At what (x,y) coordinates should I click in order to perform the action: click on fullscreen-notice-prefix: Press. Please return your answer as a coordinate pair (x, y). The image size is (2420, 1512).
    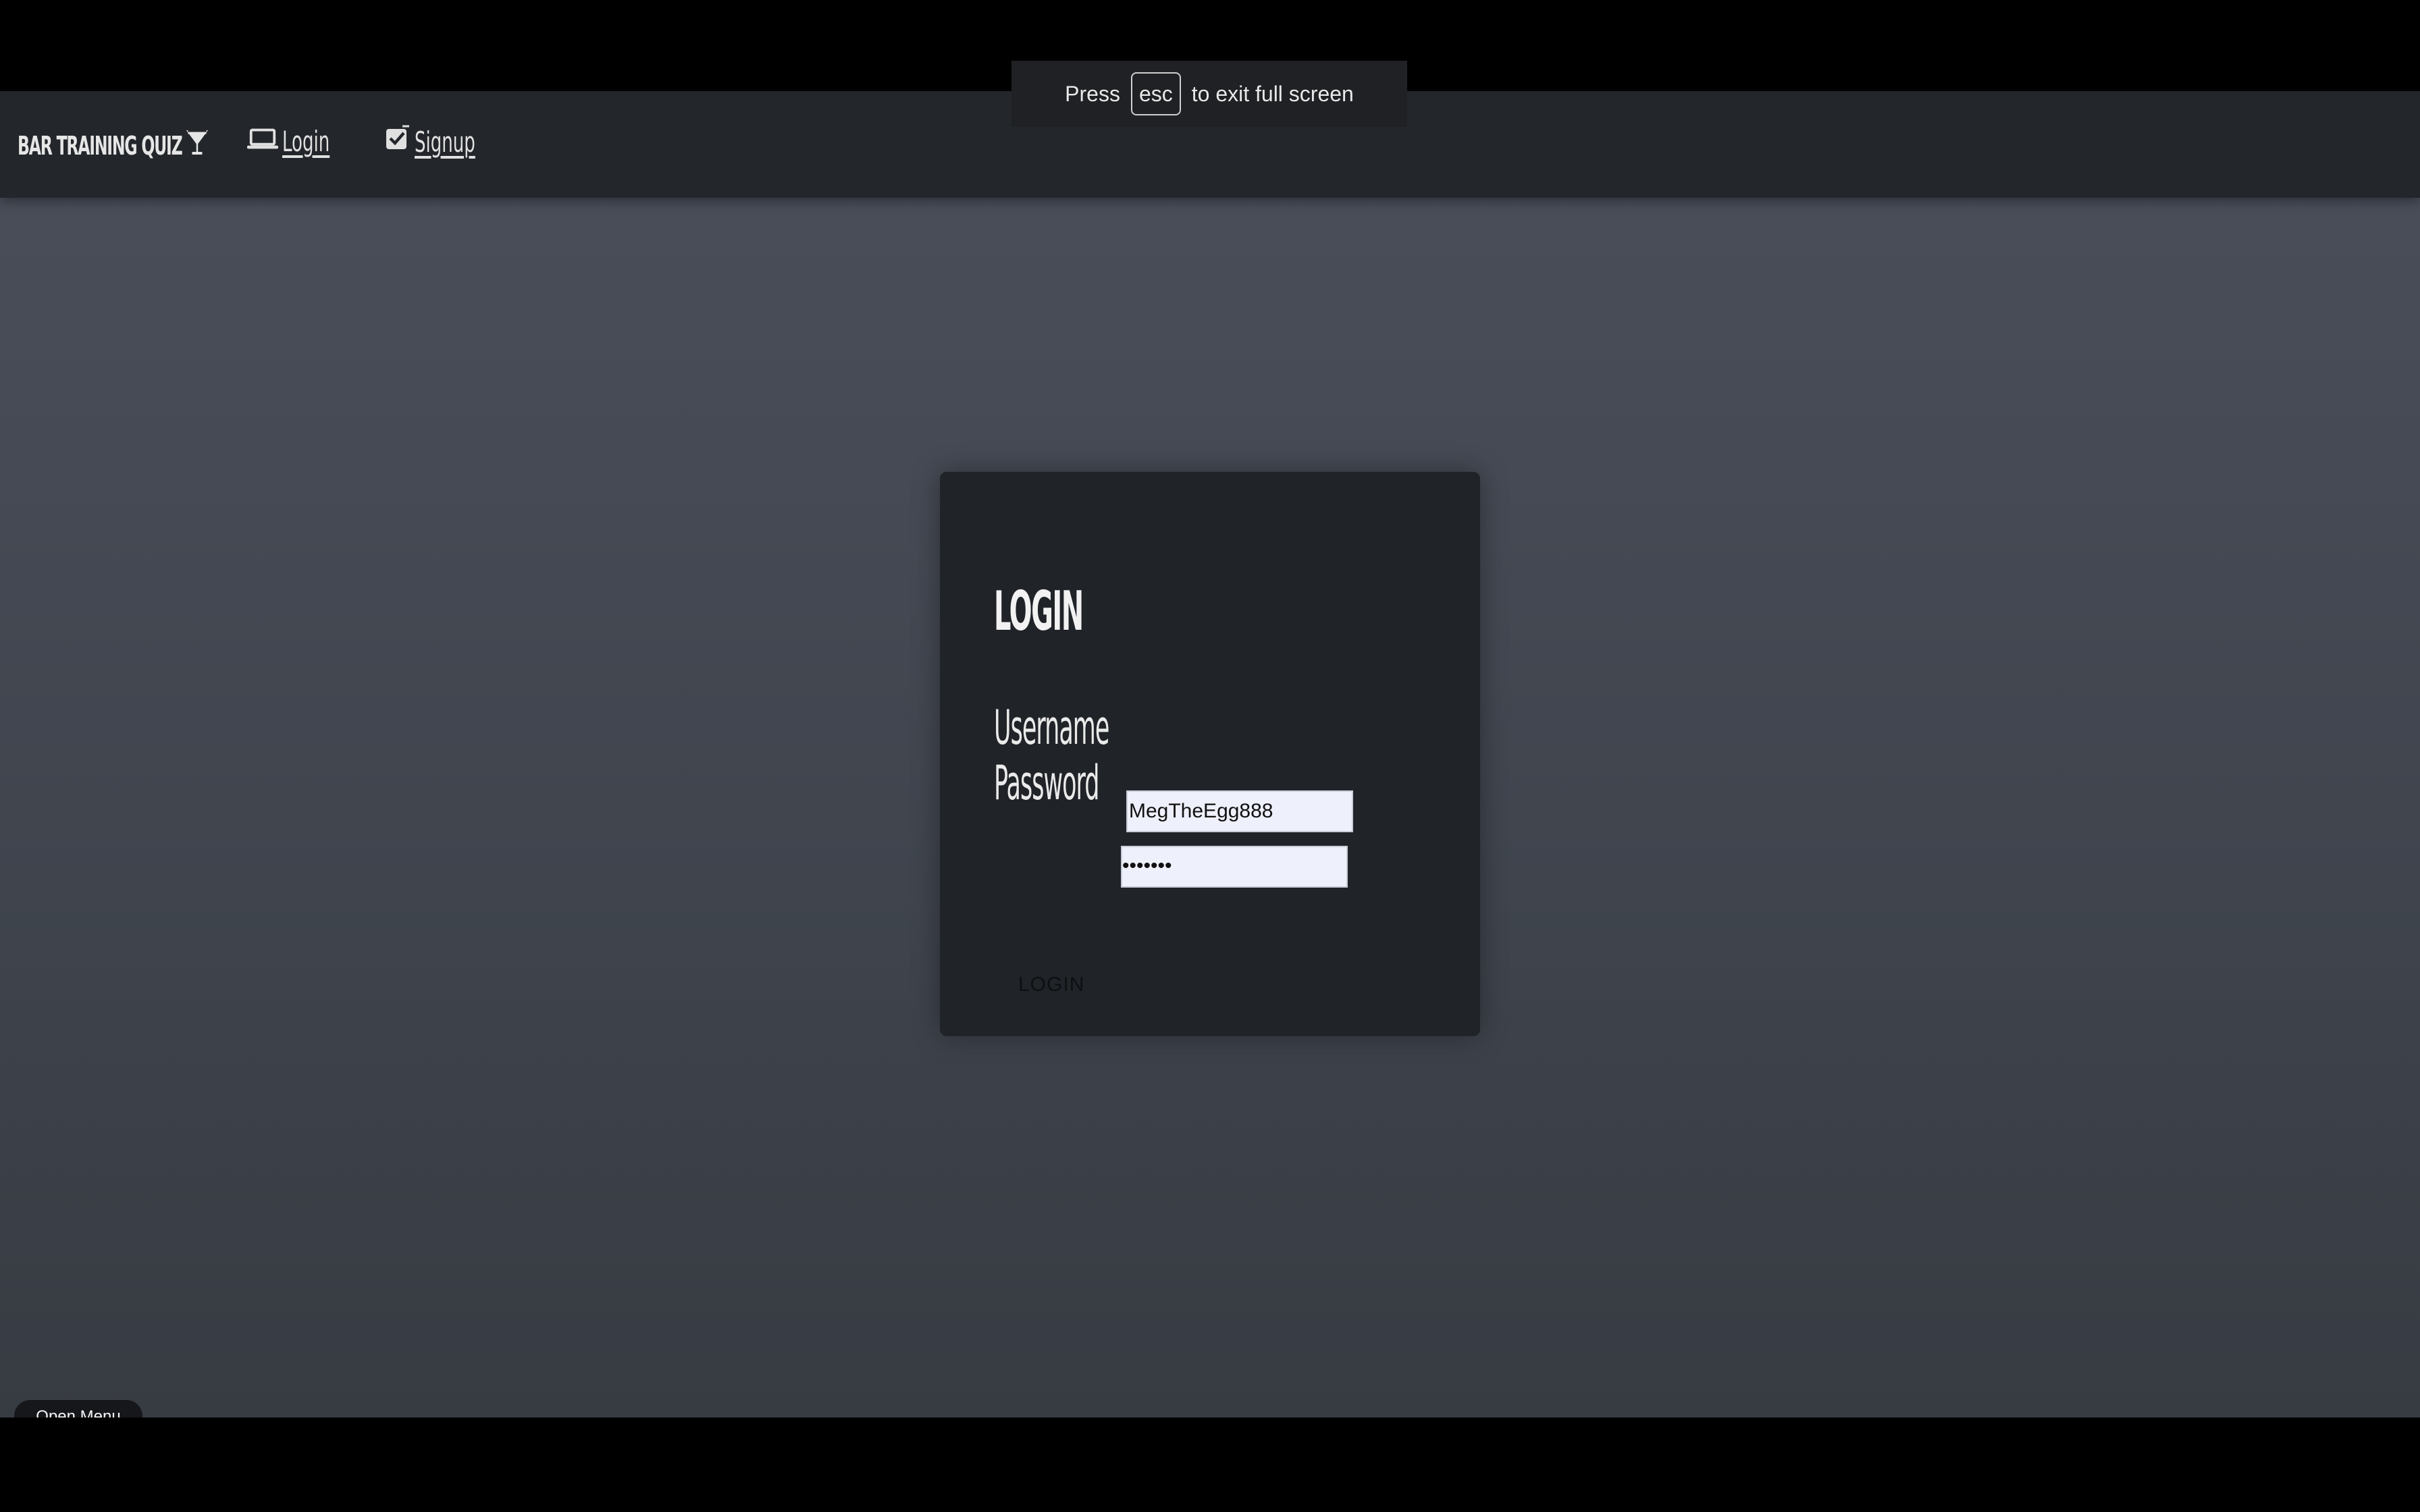
    Looking at the image, I should click on (1092, 93).